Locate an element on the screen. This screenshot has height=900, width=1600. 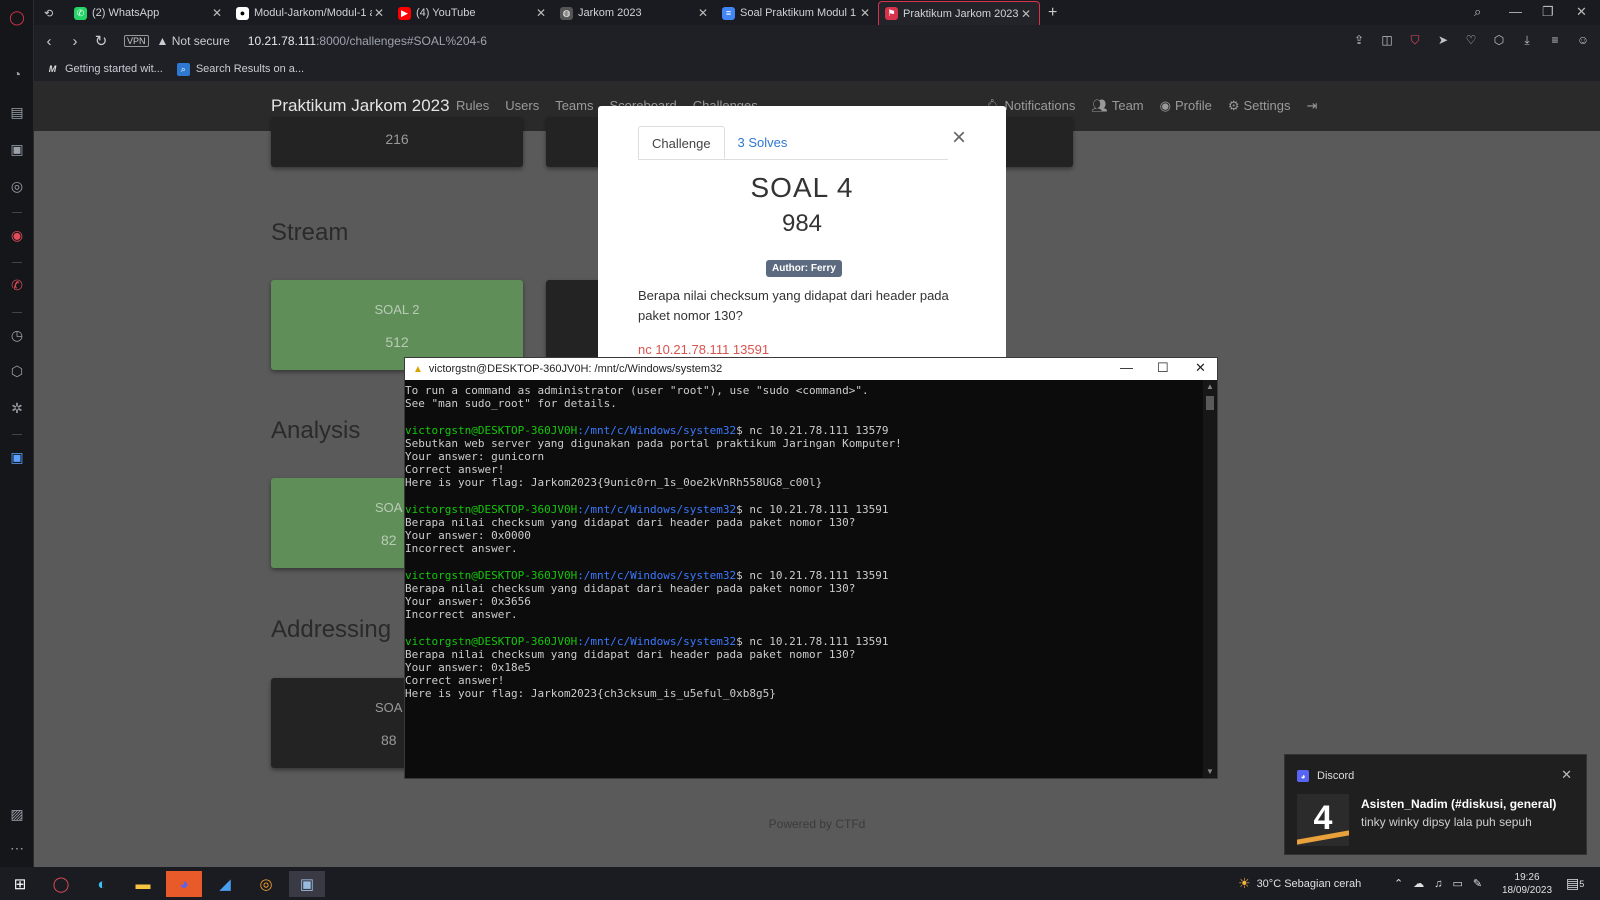
tab-whatsapp: ✆ (2) WhatsApp ✕ is located at coordinates (149, 13).